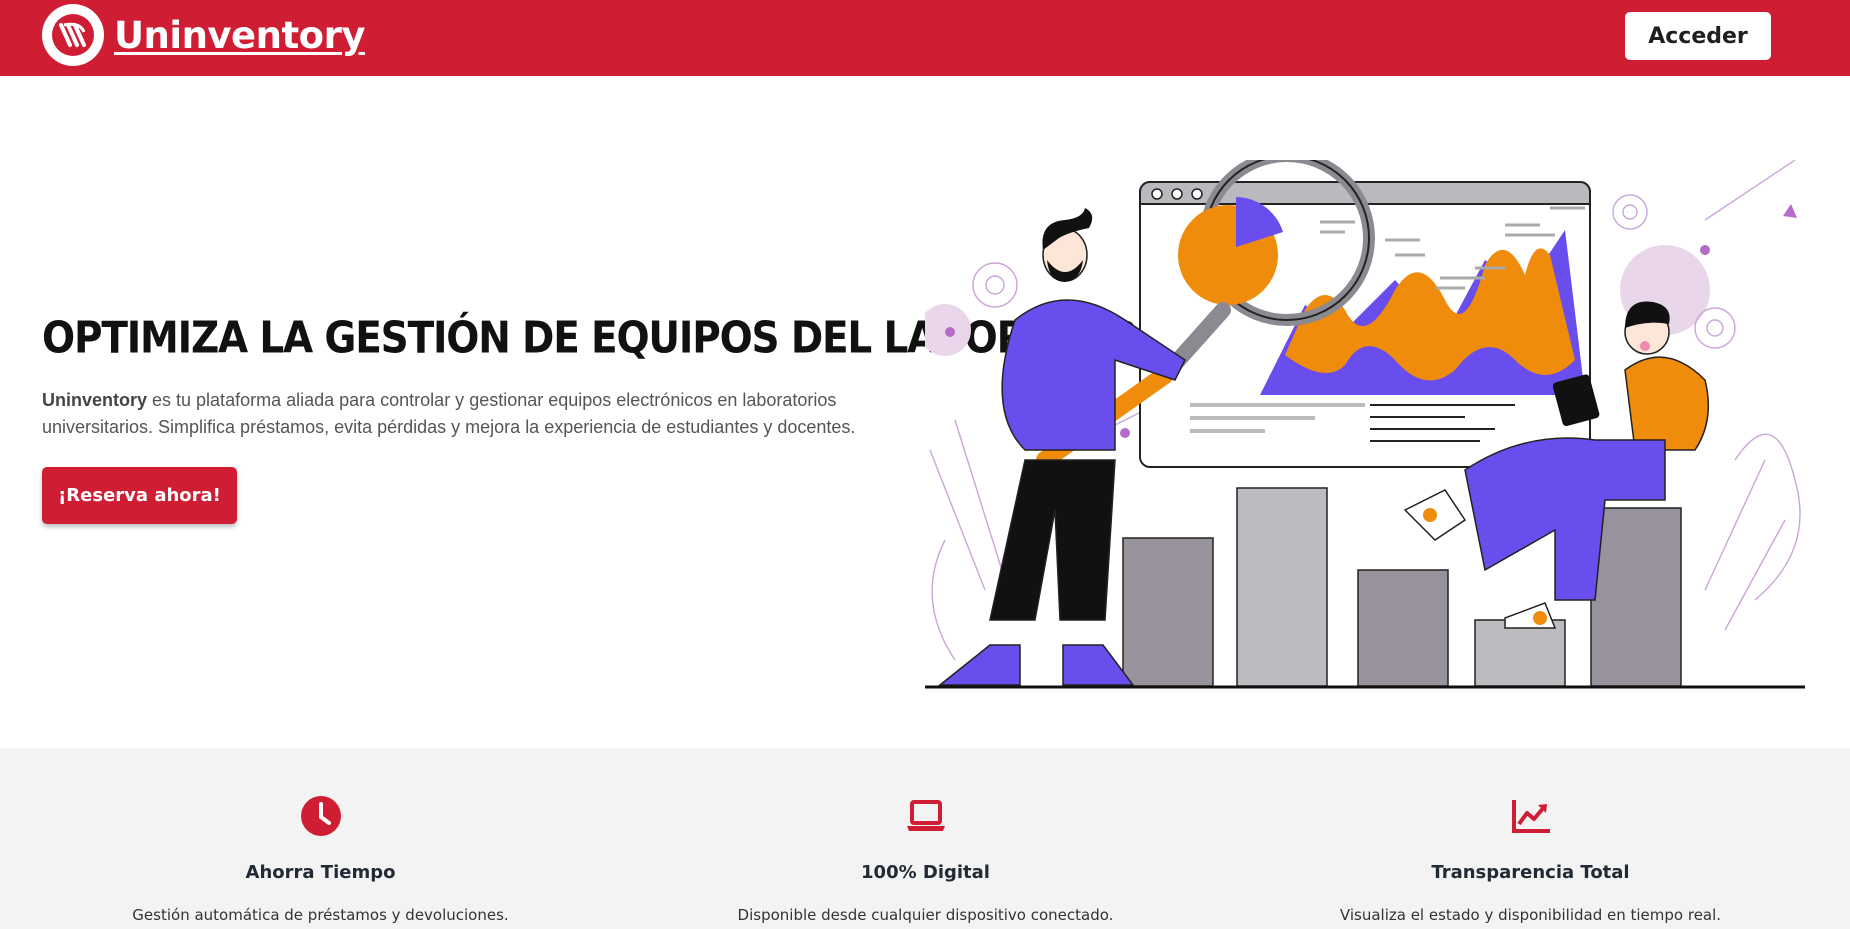 The width and height of the screenshot is (1850, 929). Describe the element at coordinates (320, 872) in the screenshot. I see `feature-title: Ahorra Tiempo` at that location.